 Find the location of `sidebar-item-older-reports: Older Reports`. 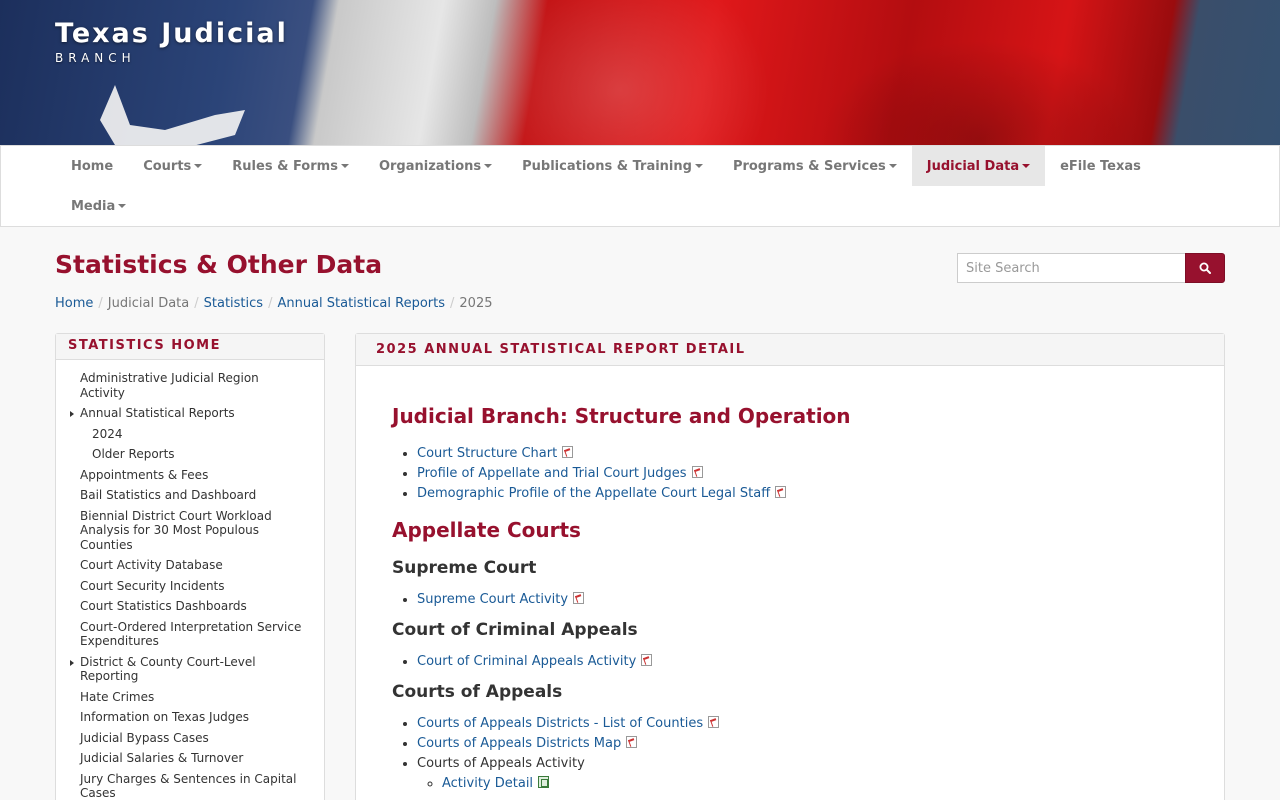

sidebar-item-older-reports: Older Reports is located at coordinates (190, 454).